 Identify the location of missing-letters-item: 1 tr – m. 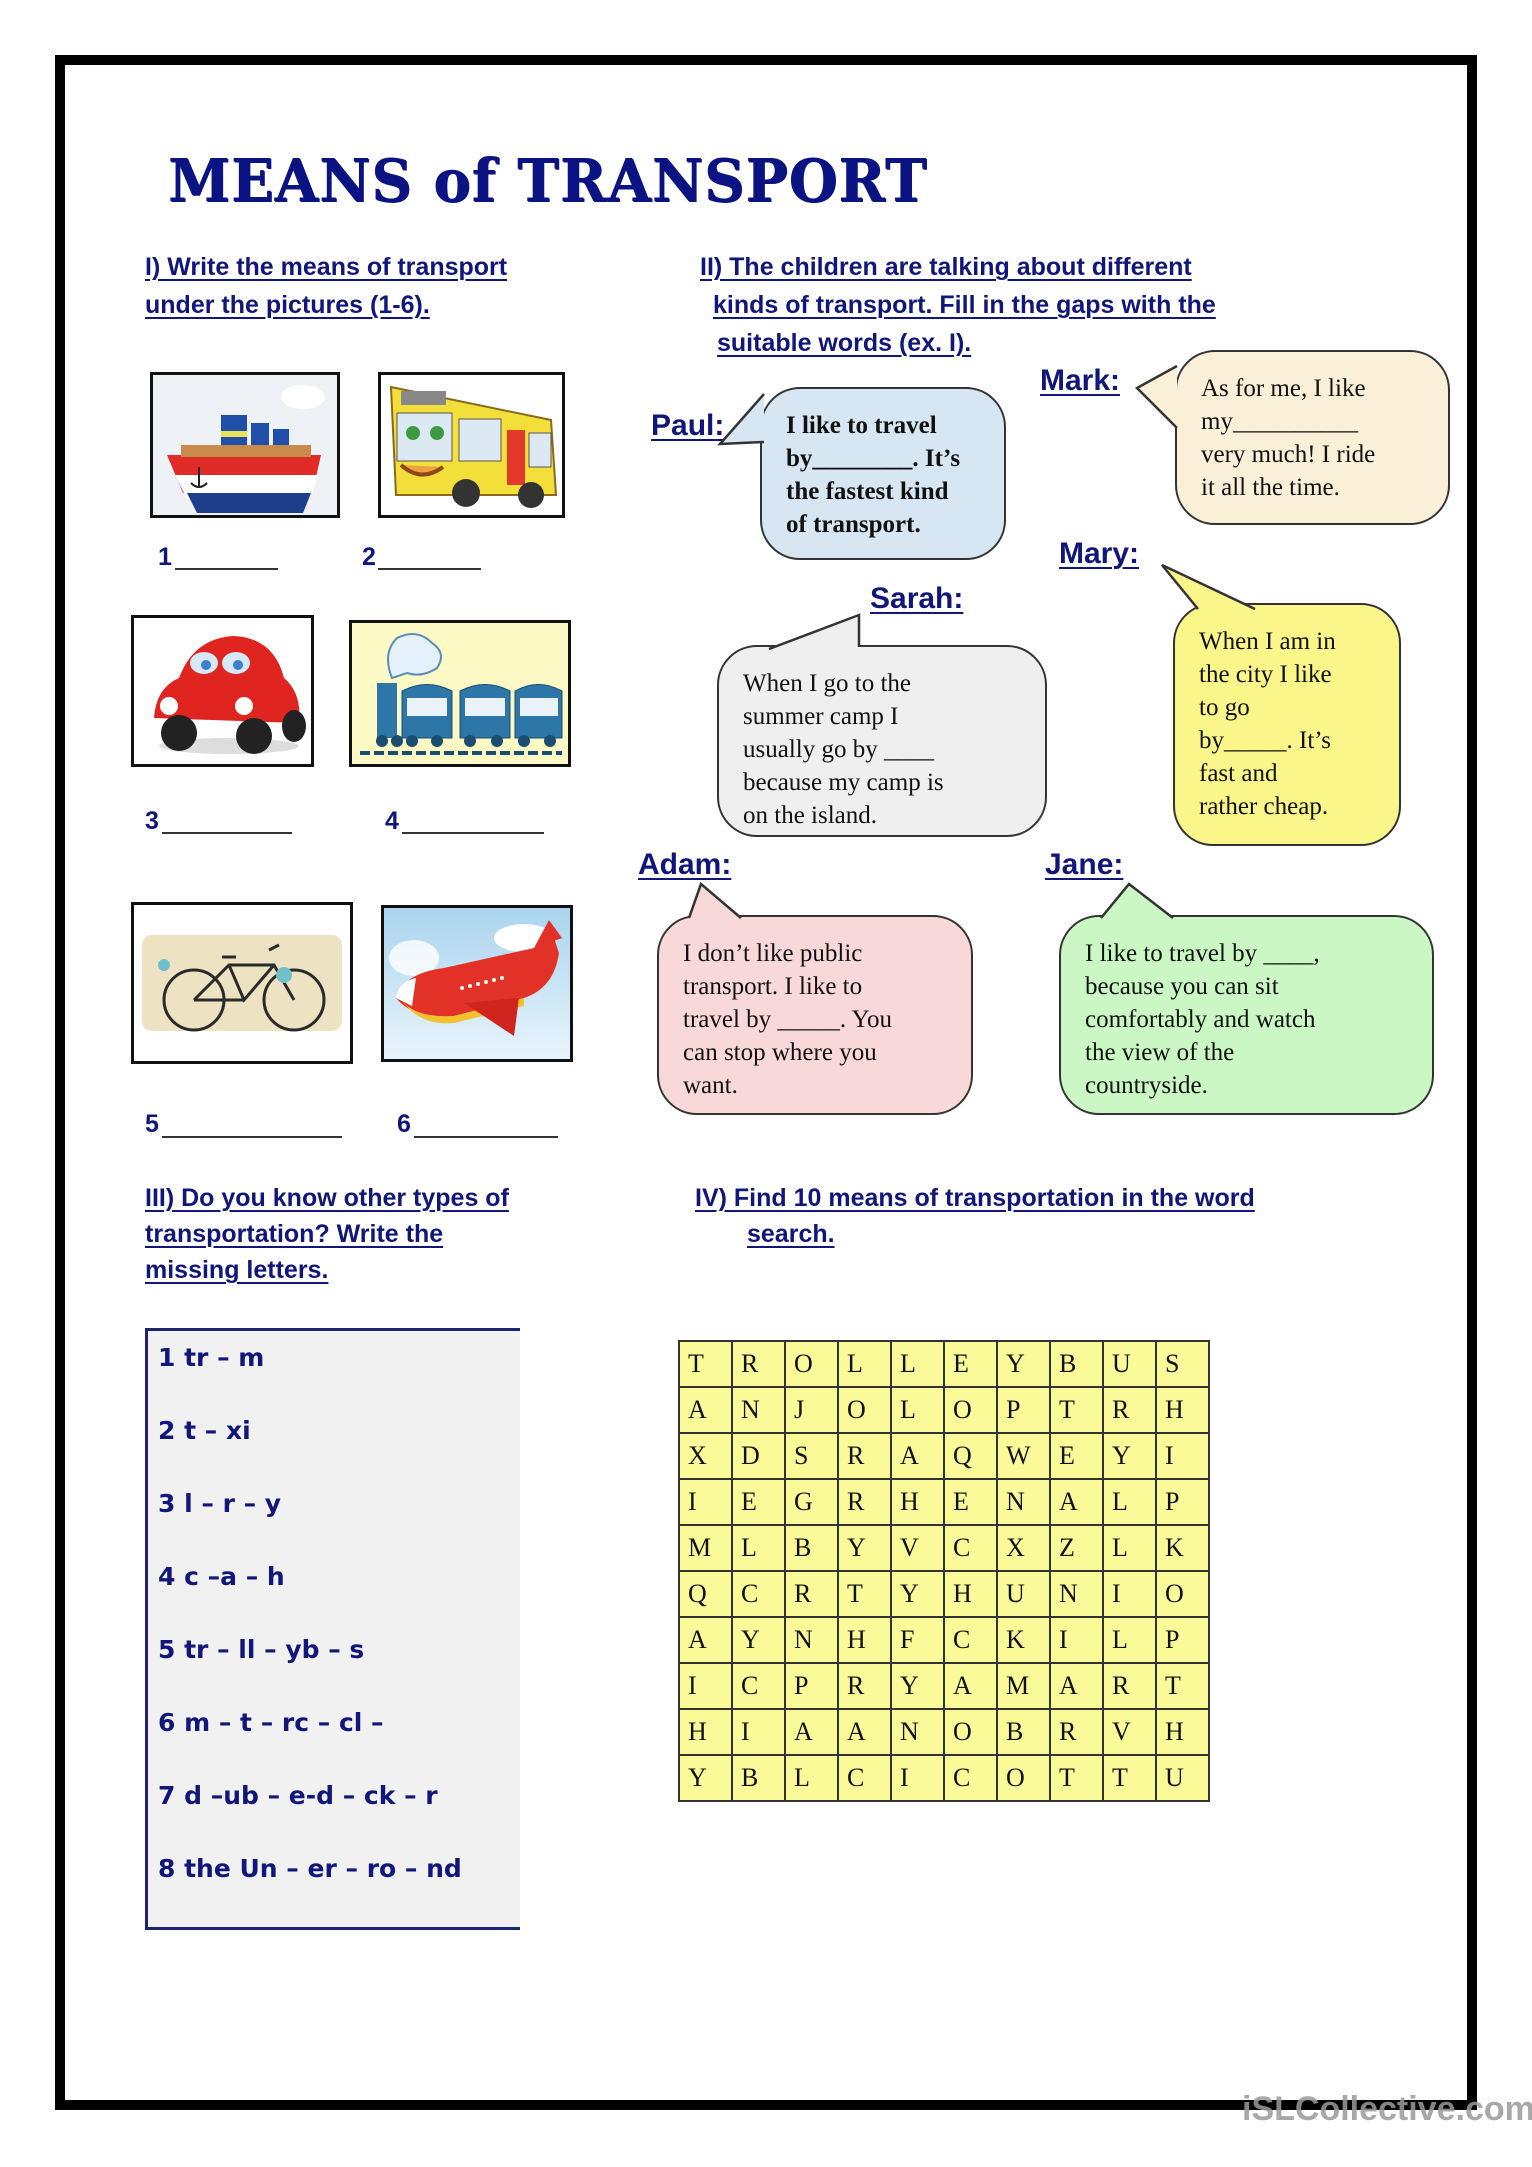
(211, 1357).